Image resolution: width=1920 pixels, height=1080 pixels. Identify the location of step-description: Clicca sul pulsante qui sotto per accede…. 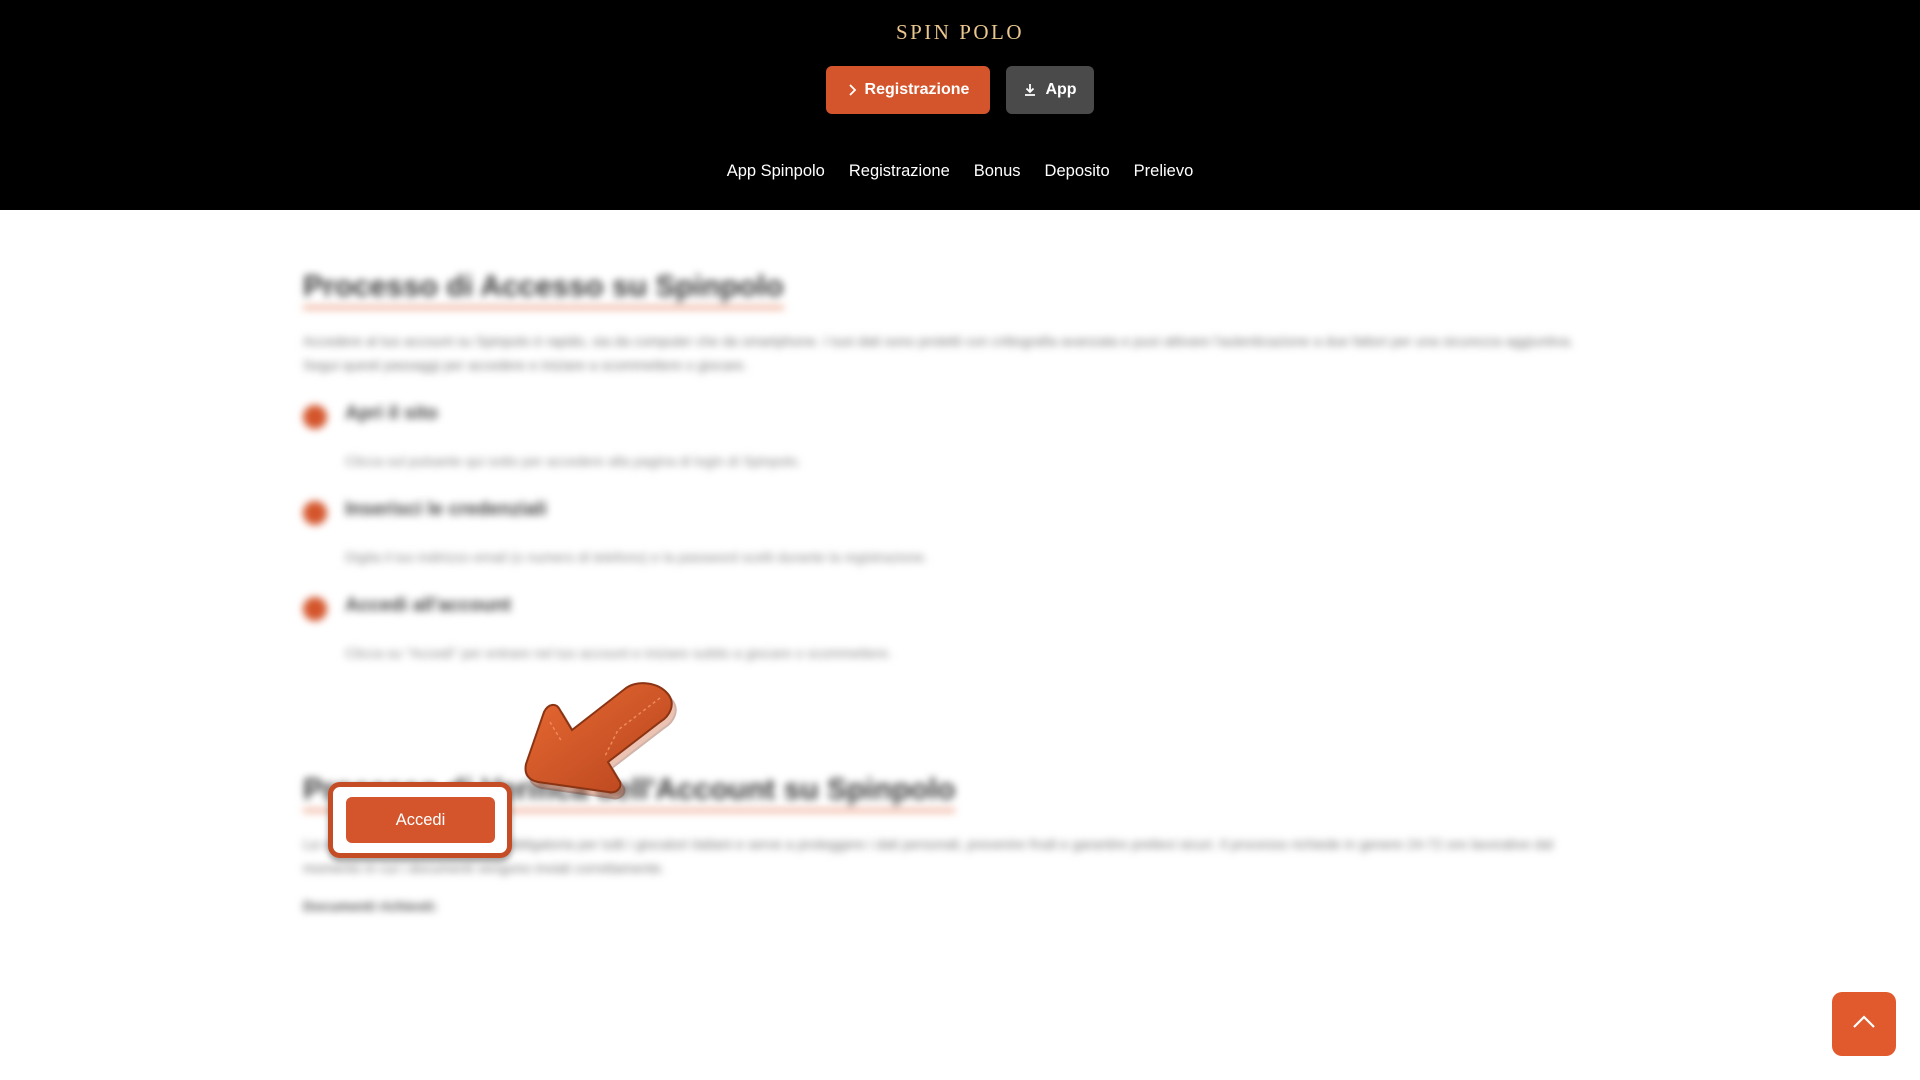
(573, 461).